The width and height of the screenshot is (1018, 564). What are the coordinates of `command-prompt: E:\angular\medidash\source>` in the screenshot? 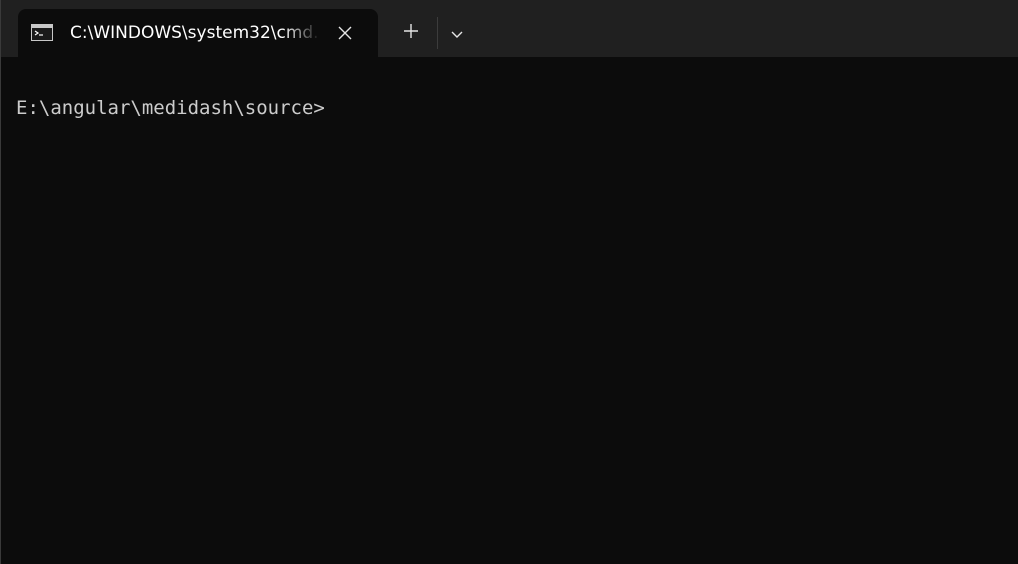 It's located at (170, 108).